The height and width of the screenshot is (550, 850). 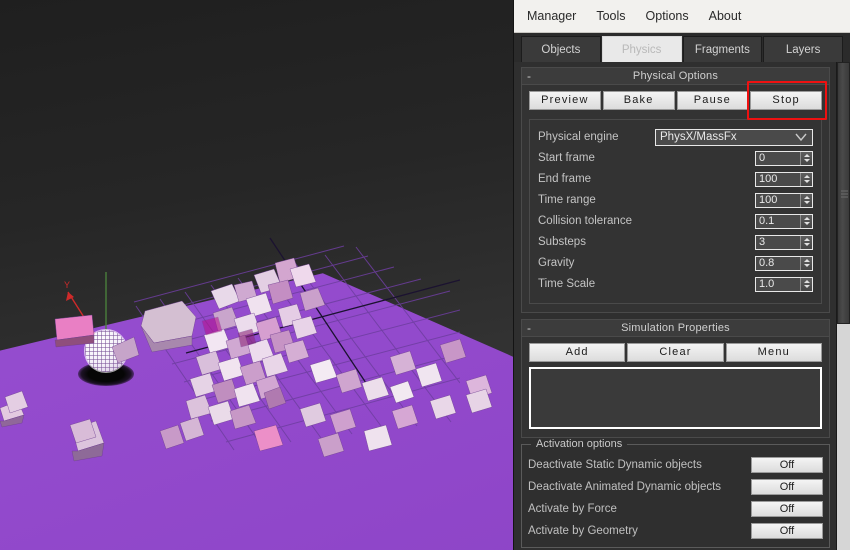 I want to click on scrollbar-grip-icon, so click(x=844, y=193).